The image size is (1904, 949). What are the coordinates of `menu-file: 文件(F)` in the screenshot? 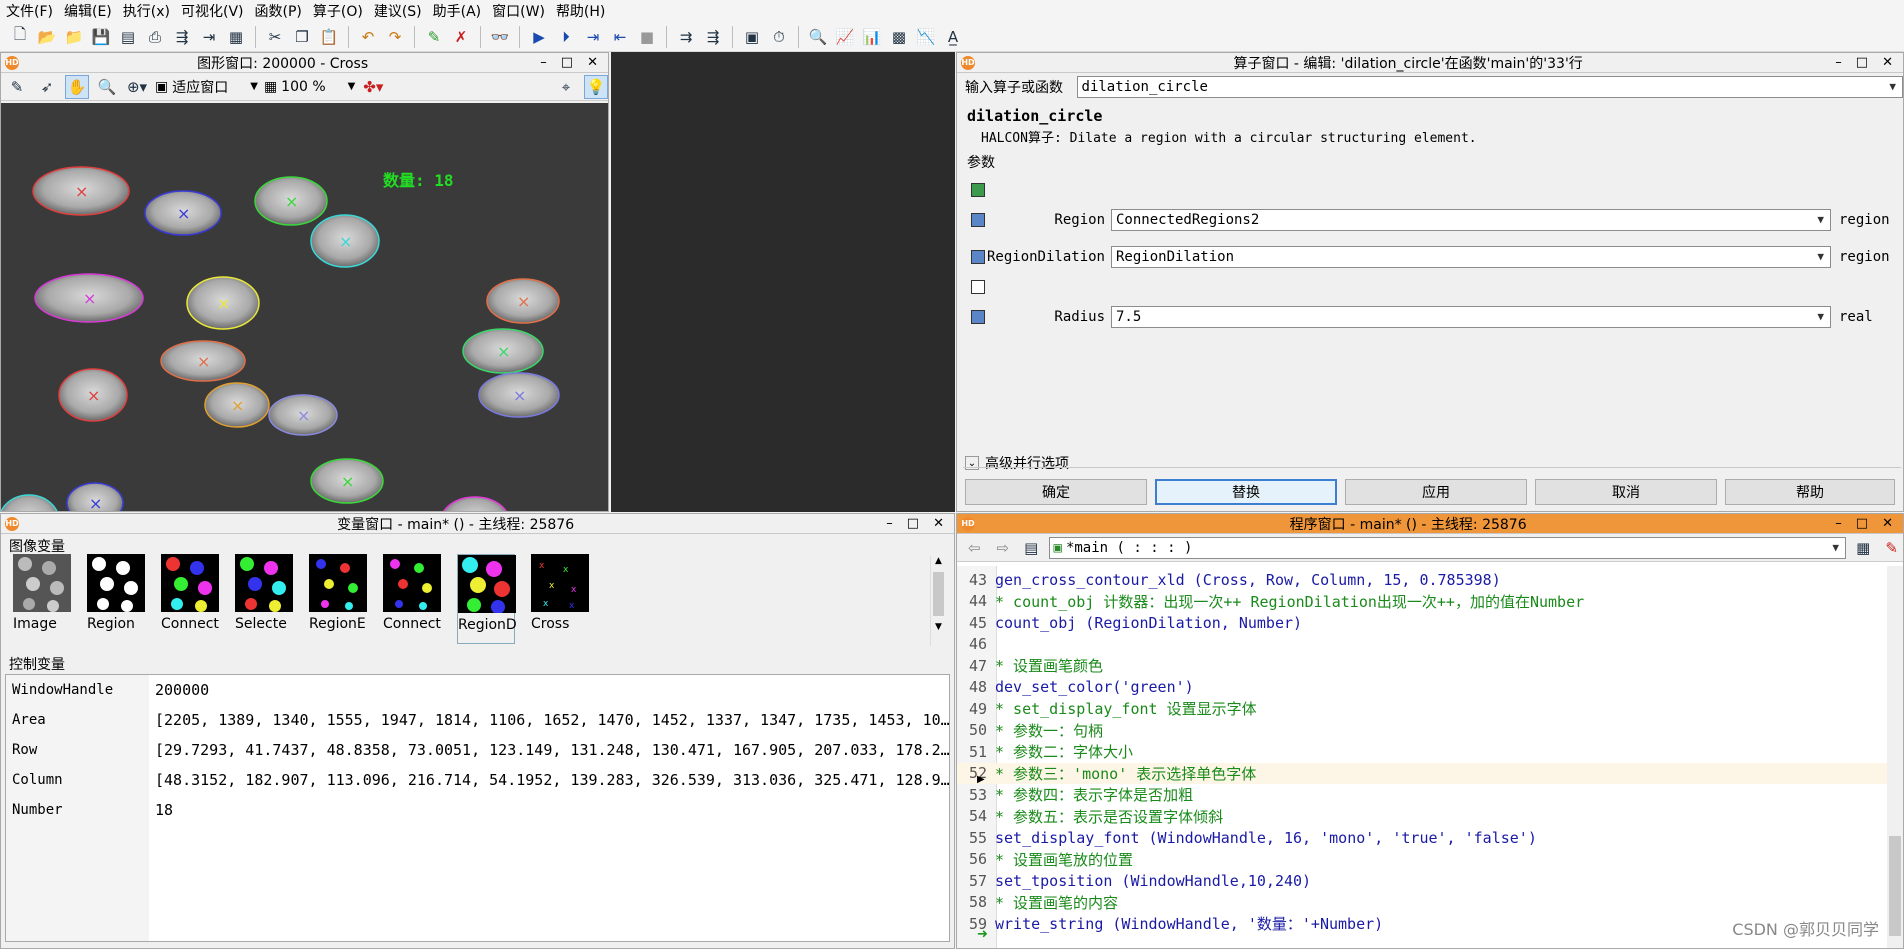 It's located at (33, 11).